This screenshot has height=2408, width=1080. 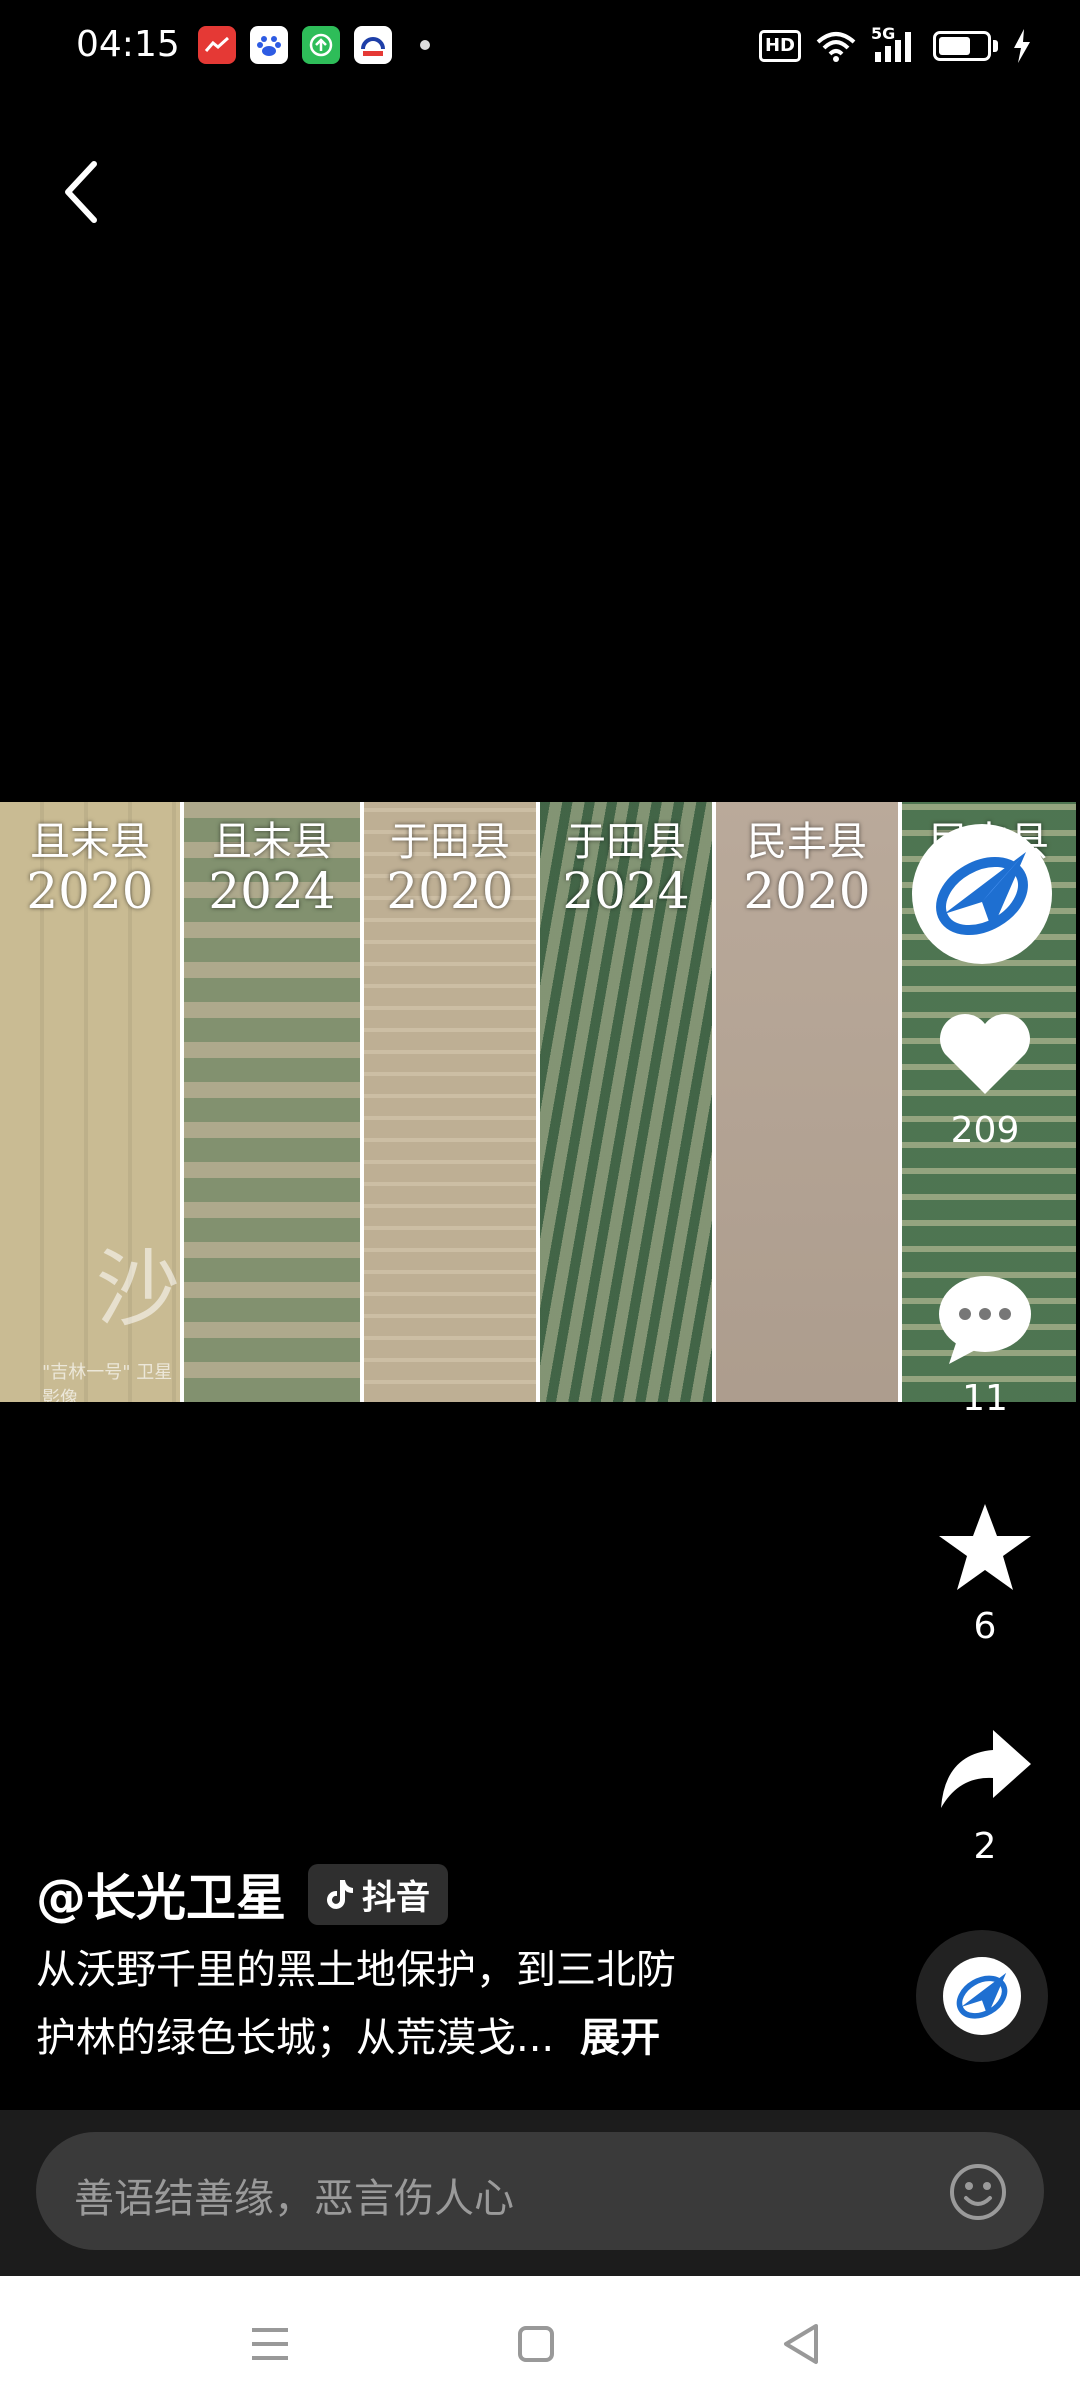 I want to click on back-triangle-icon, so click(x=801, y=2344).